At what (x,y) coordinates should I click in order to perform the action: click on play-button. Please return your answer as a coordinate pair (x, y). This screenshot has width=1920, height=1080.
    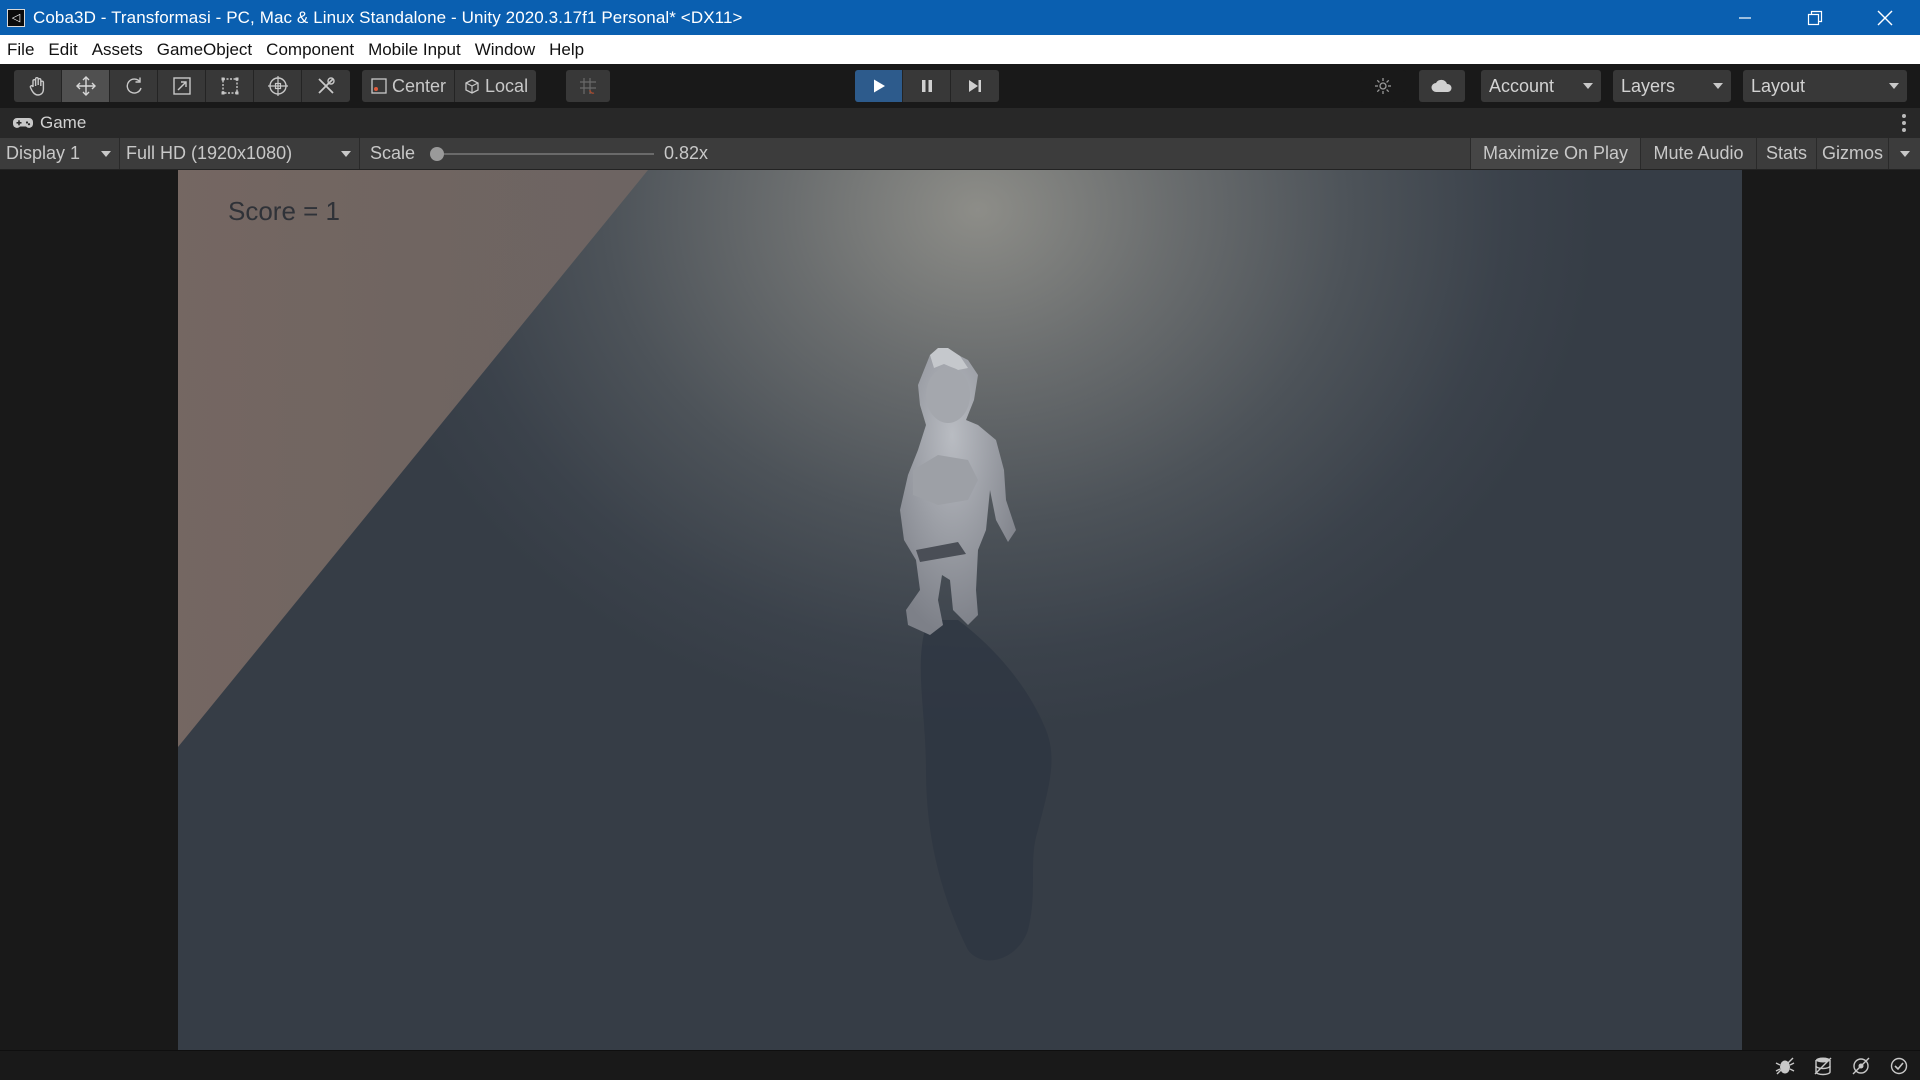
    Looking at the image, I should click on (879, 86).